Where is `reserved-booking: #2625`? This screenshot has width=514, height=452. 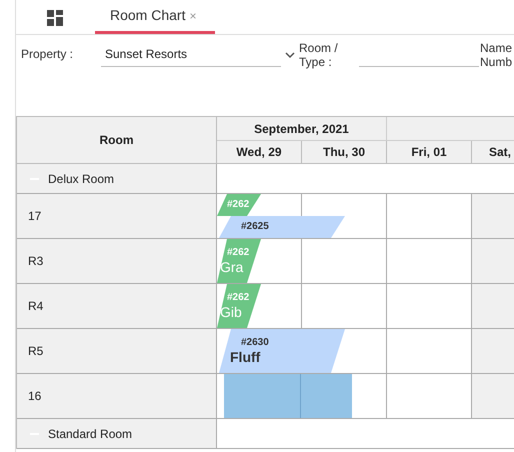
reserved-booking: #2625 is located at coordinates (282, 227).